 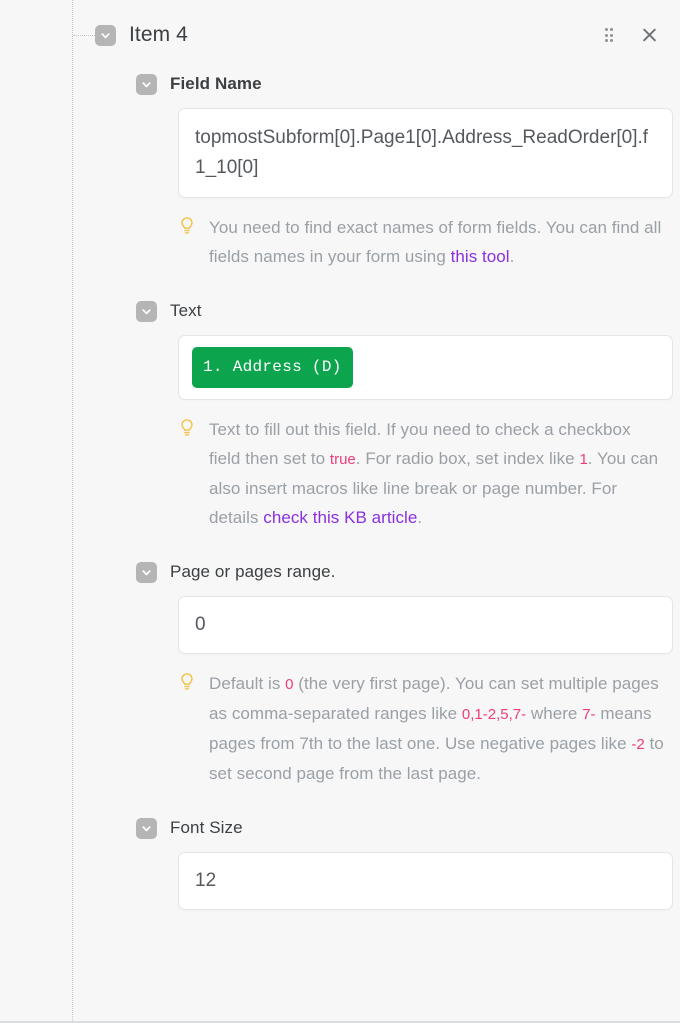 I want to click on field-label-text: Text, so click(x=186, y=310).